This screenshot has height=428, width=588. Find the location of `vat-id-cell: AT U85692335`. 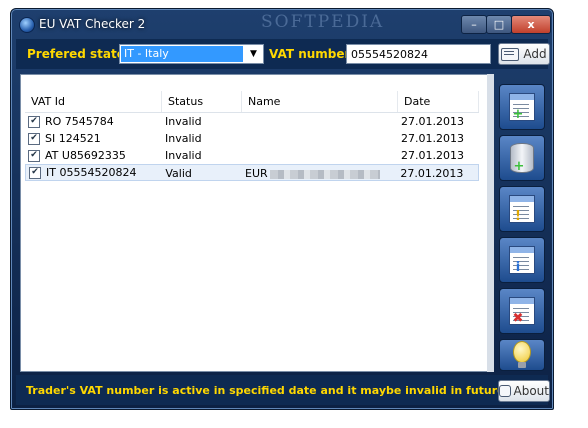

vat-id-cell: AT U85692335 is located at coordinates (85, 155).